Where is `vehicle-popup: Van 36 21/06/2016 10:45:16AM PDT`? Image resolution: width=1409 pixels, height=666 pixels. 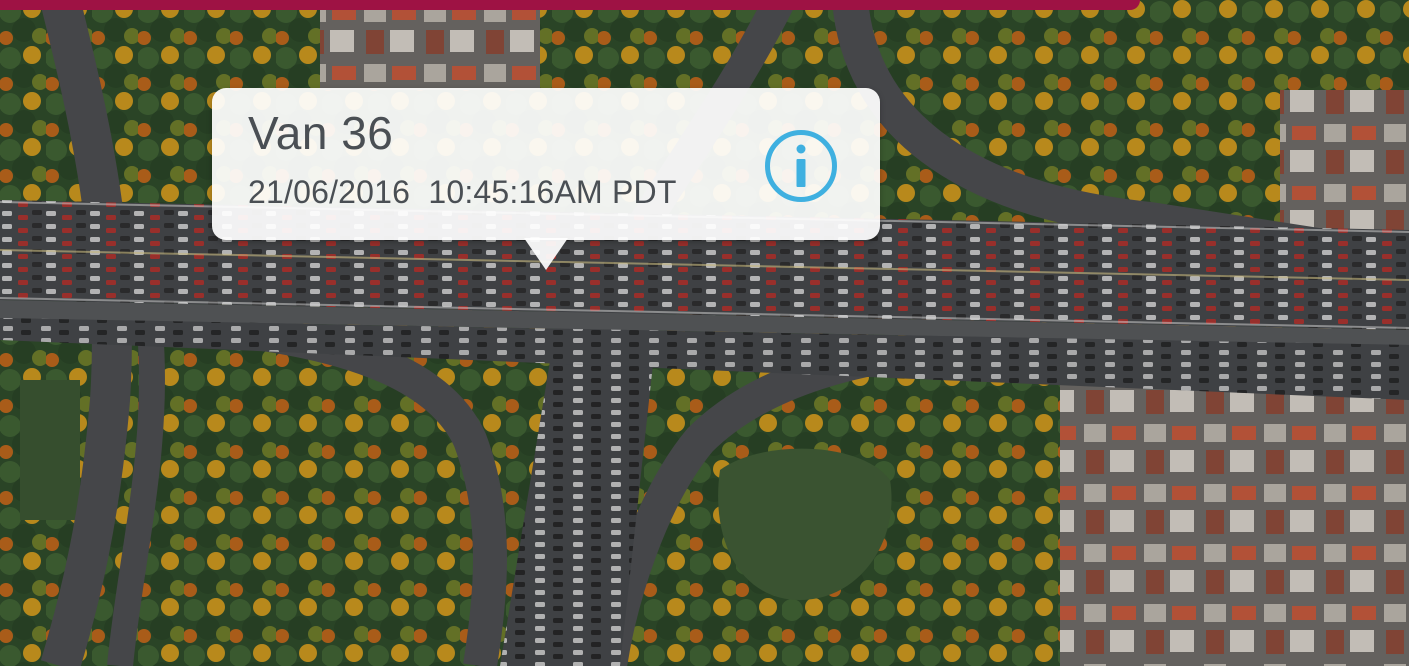
vehicle-popup: Van 36 21/06/2016 10:45:16AM PDT is located at coordinates (546, 179).